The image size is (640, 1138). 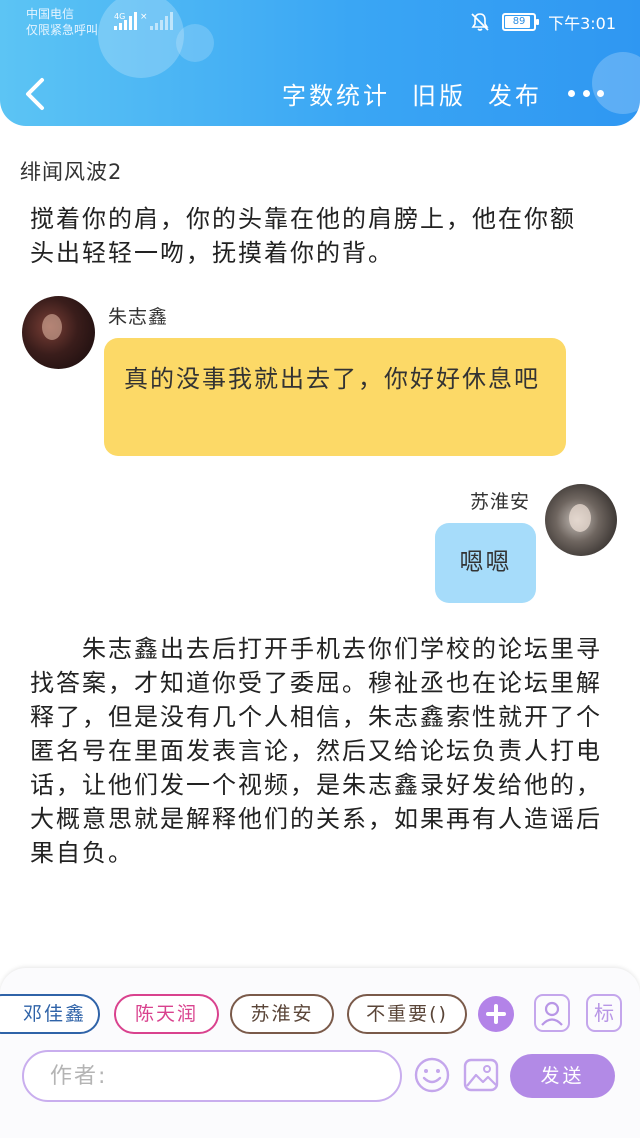 I want to click on more-dots-icon, so click(x=586, y=94).